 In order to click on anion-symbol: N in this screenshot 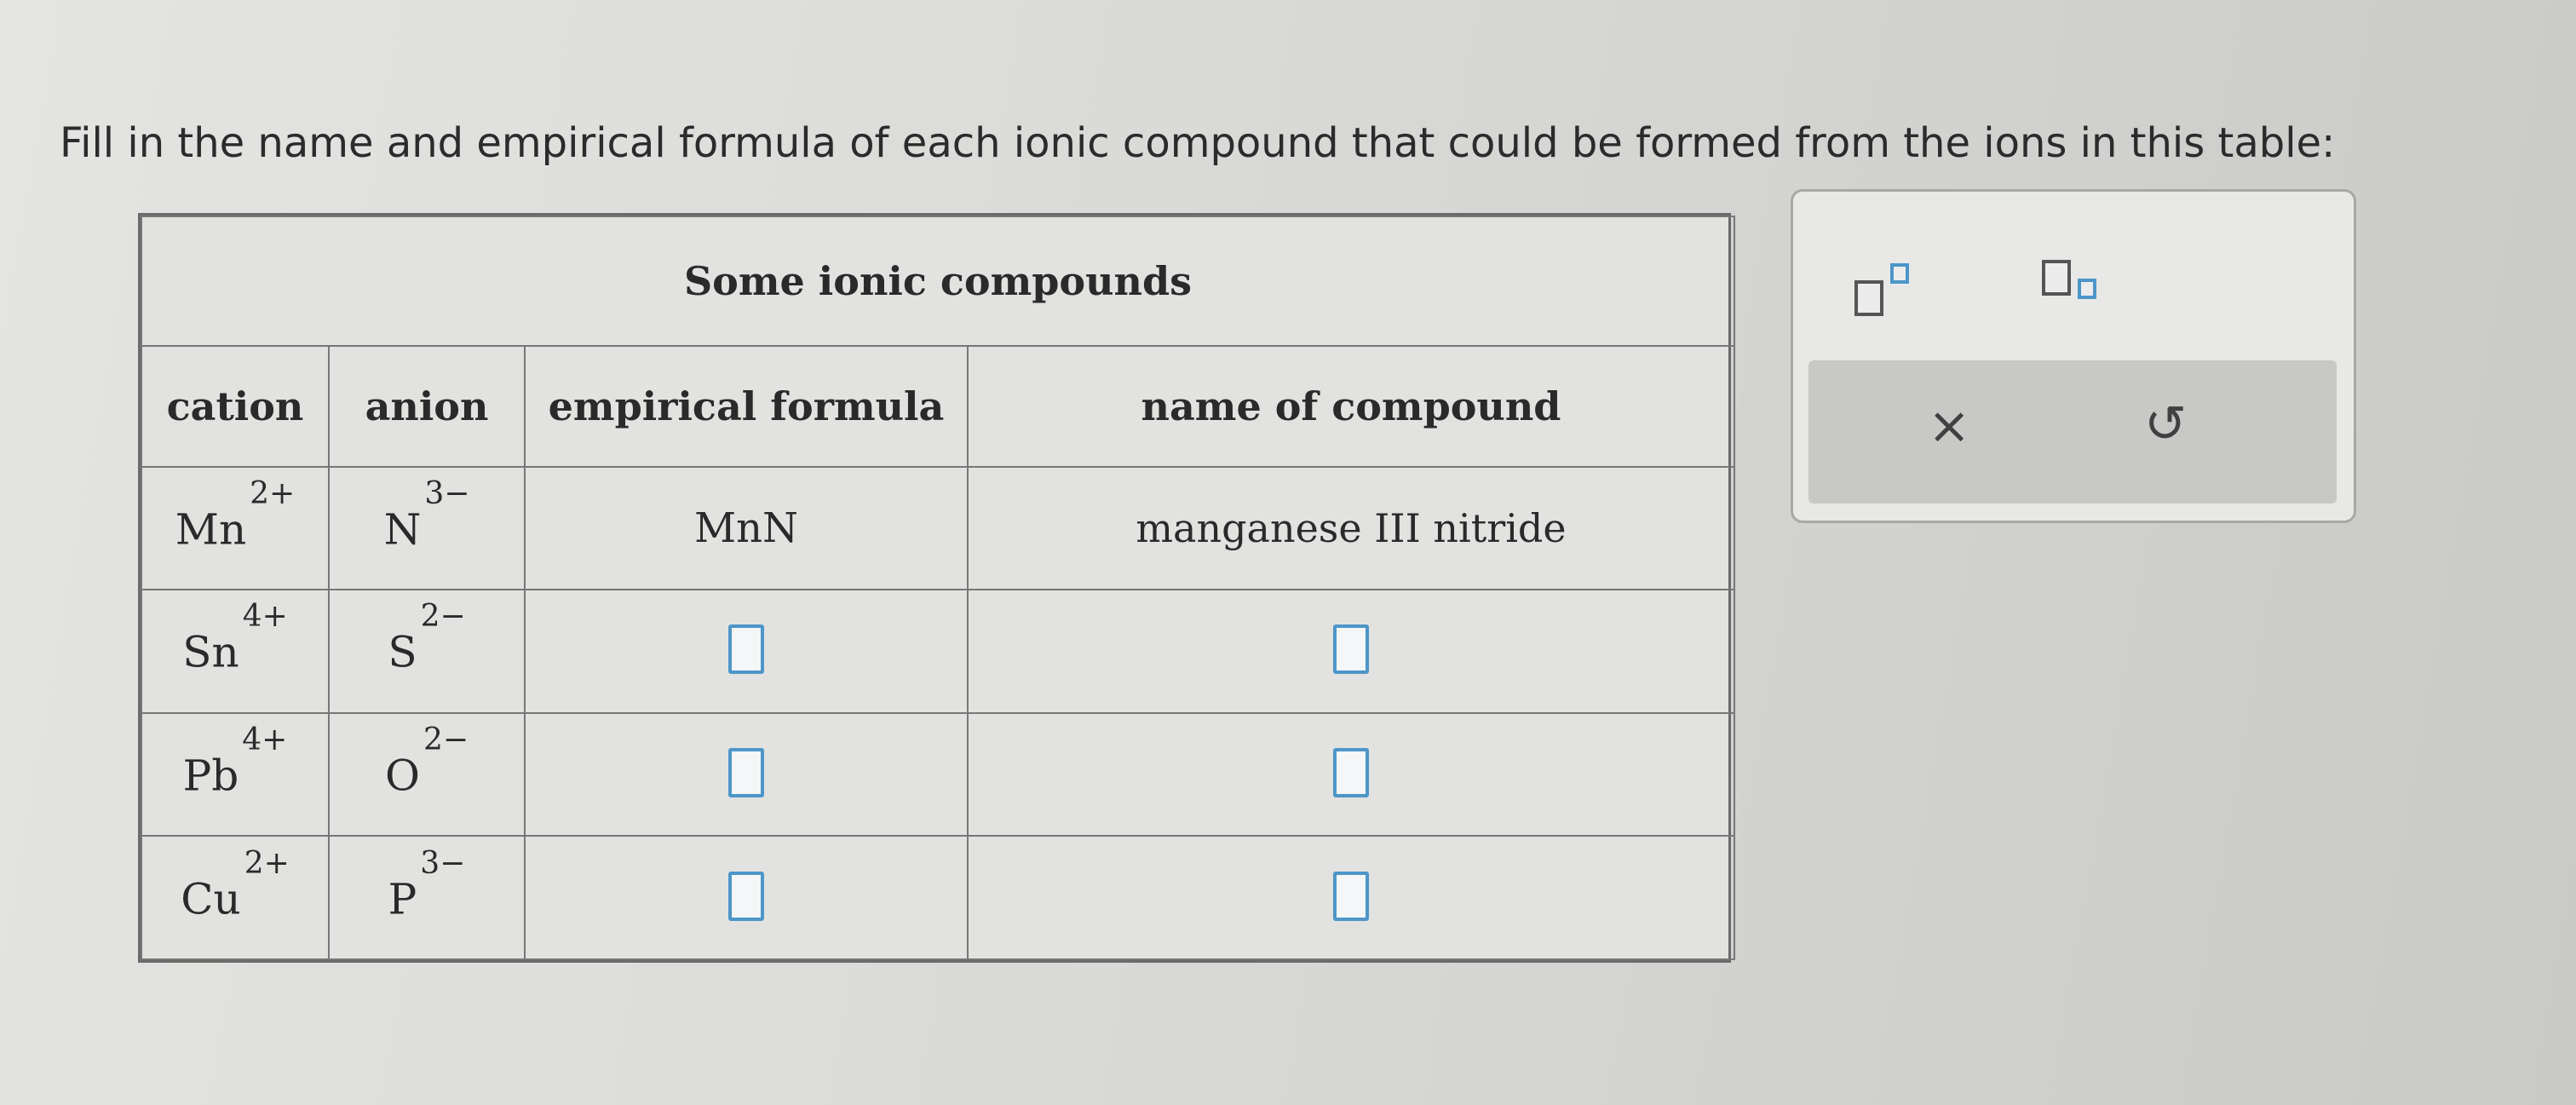, I will do `click(403, 529)`.